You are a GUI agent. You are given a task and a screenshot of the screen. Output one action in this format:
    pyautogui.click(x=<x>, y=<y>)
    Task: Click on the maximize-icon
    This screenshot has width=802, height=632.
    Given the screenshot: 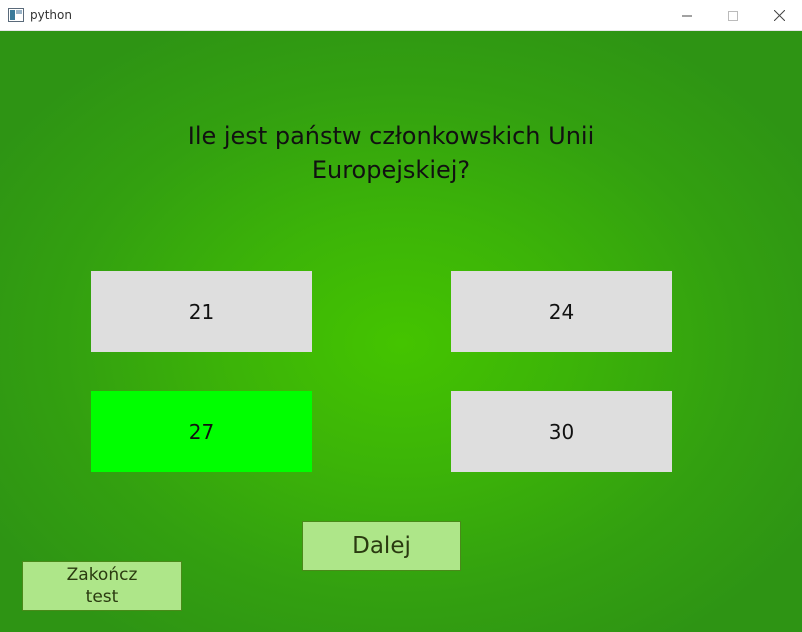 What is the action you would take?
    pyautogui.click(x=733, y=15)
    